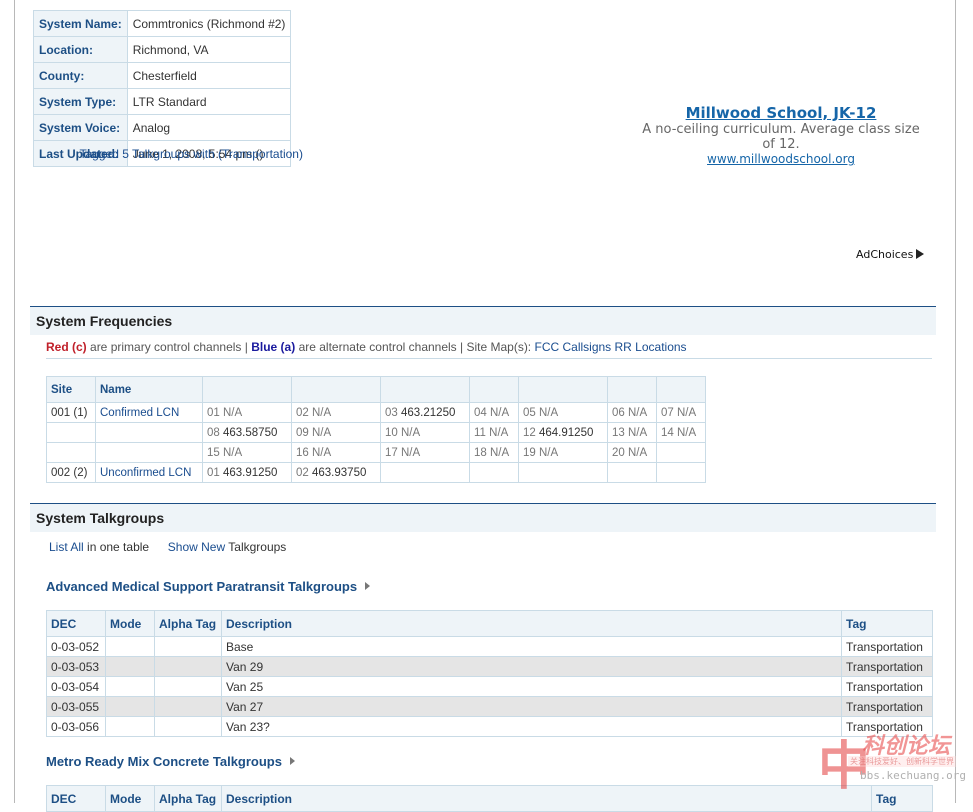 The height and width of the screenshot is (812, 973). Describe the element at coordinates (170, 761) in the screenshot. I see `talkgroup-category-header: Metro Ready Mix Concrete Talkgroups` at that location.